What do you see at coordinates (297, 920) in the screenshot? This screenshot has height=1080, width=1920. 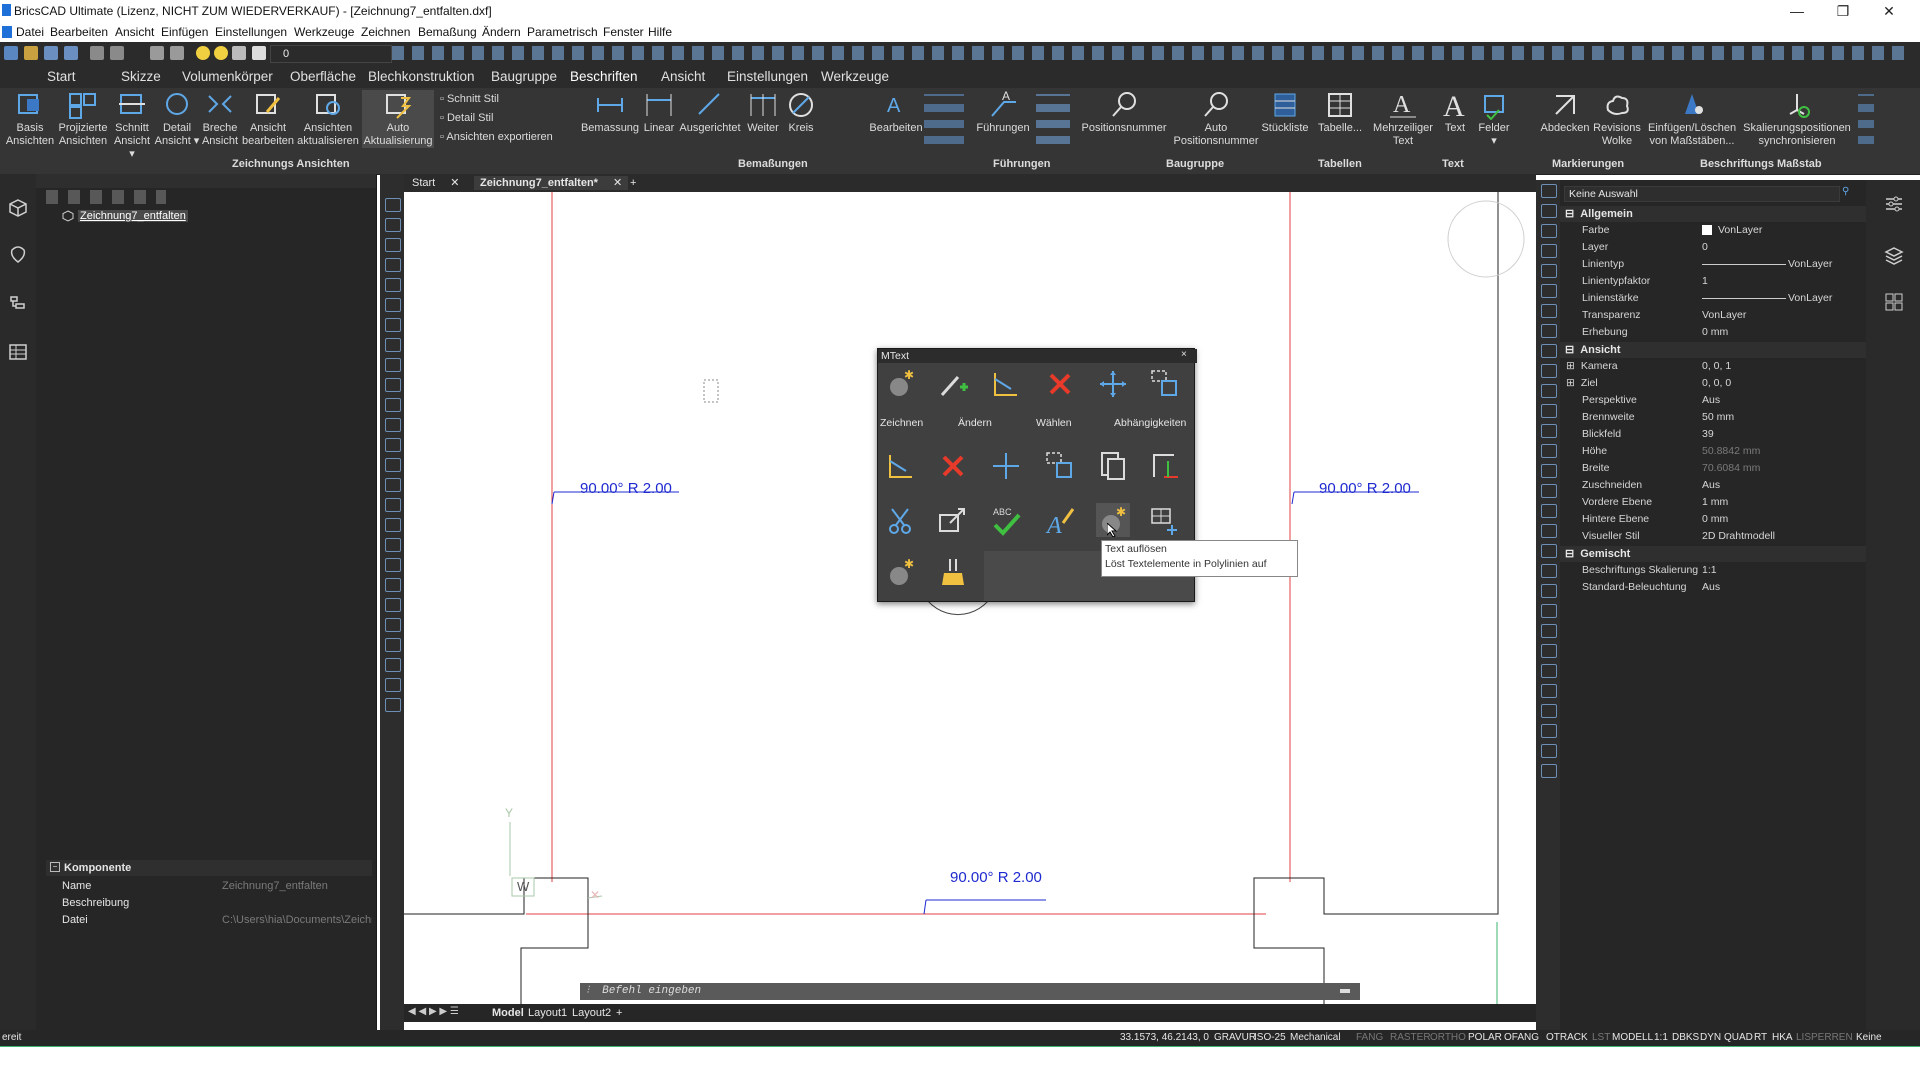 I see `prop-value-file: C:\Users\hia\Documents\Zeichnun` at bounding box center [297, 920].